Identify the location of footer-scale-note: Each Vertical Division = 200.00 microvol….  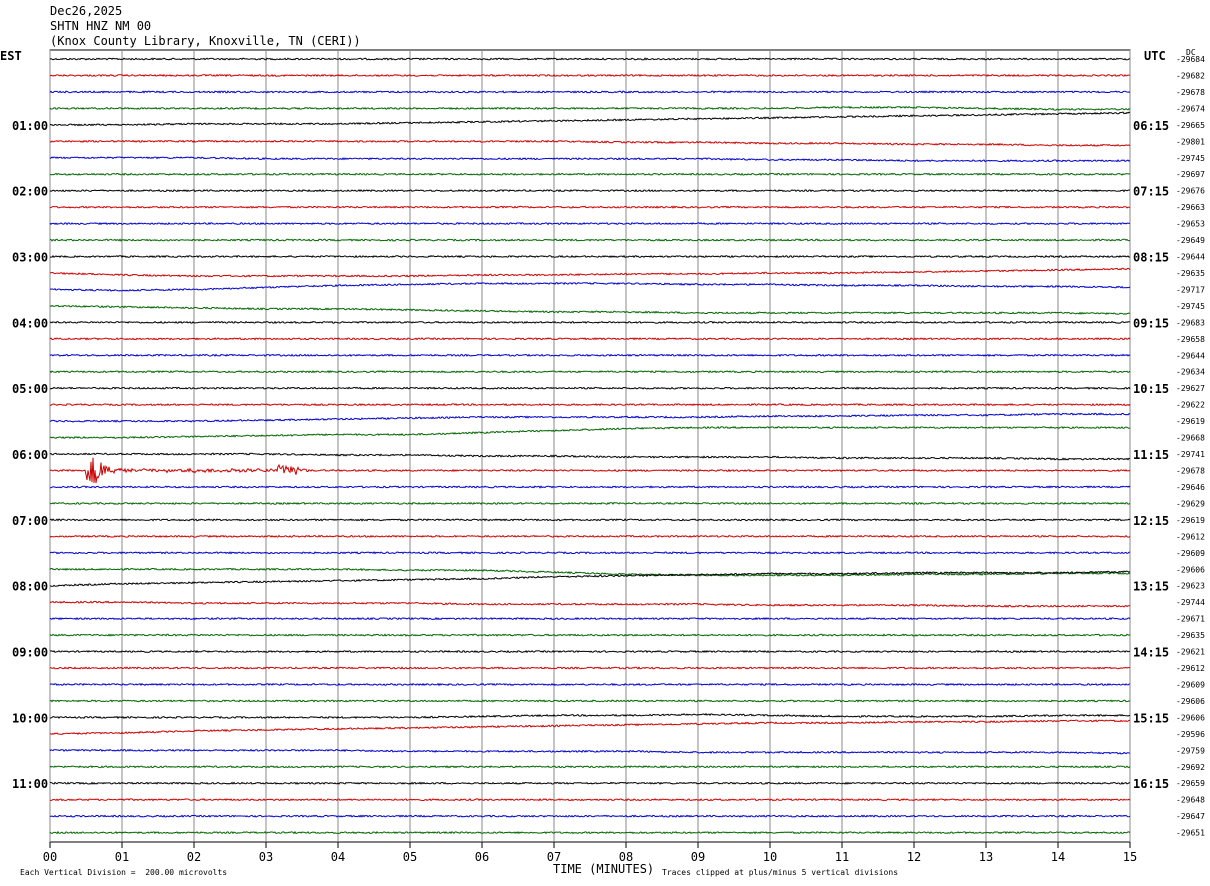
(124, 872).